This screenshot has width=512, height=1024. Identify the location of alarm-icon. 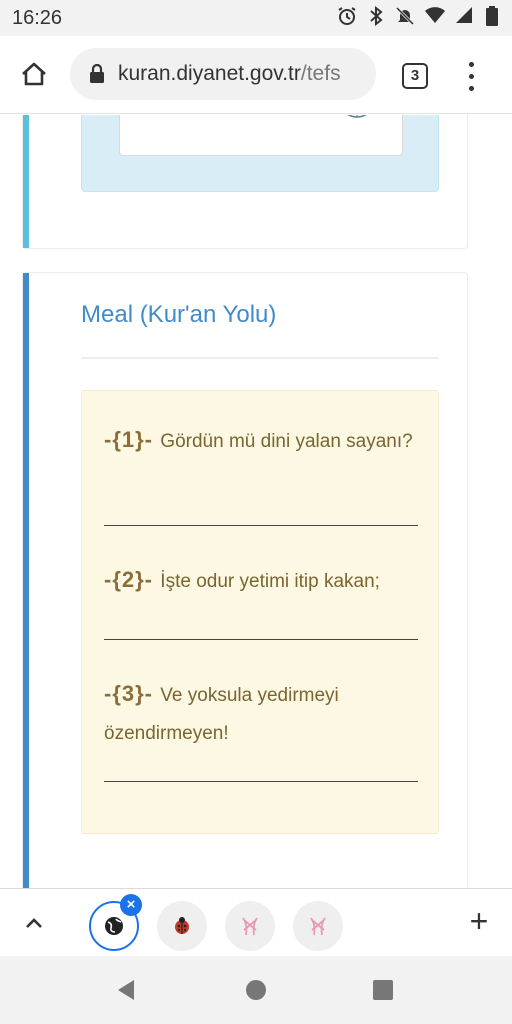
(347, 17).